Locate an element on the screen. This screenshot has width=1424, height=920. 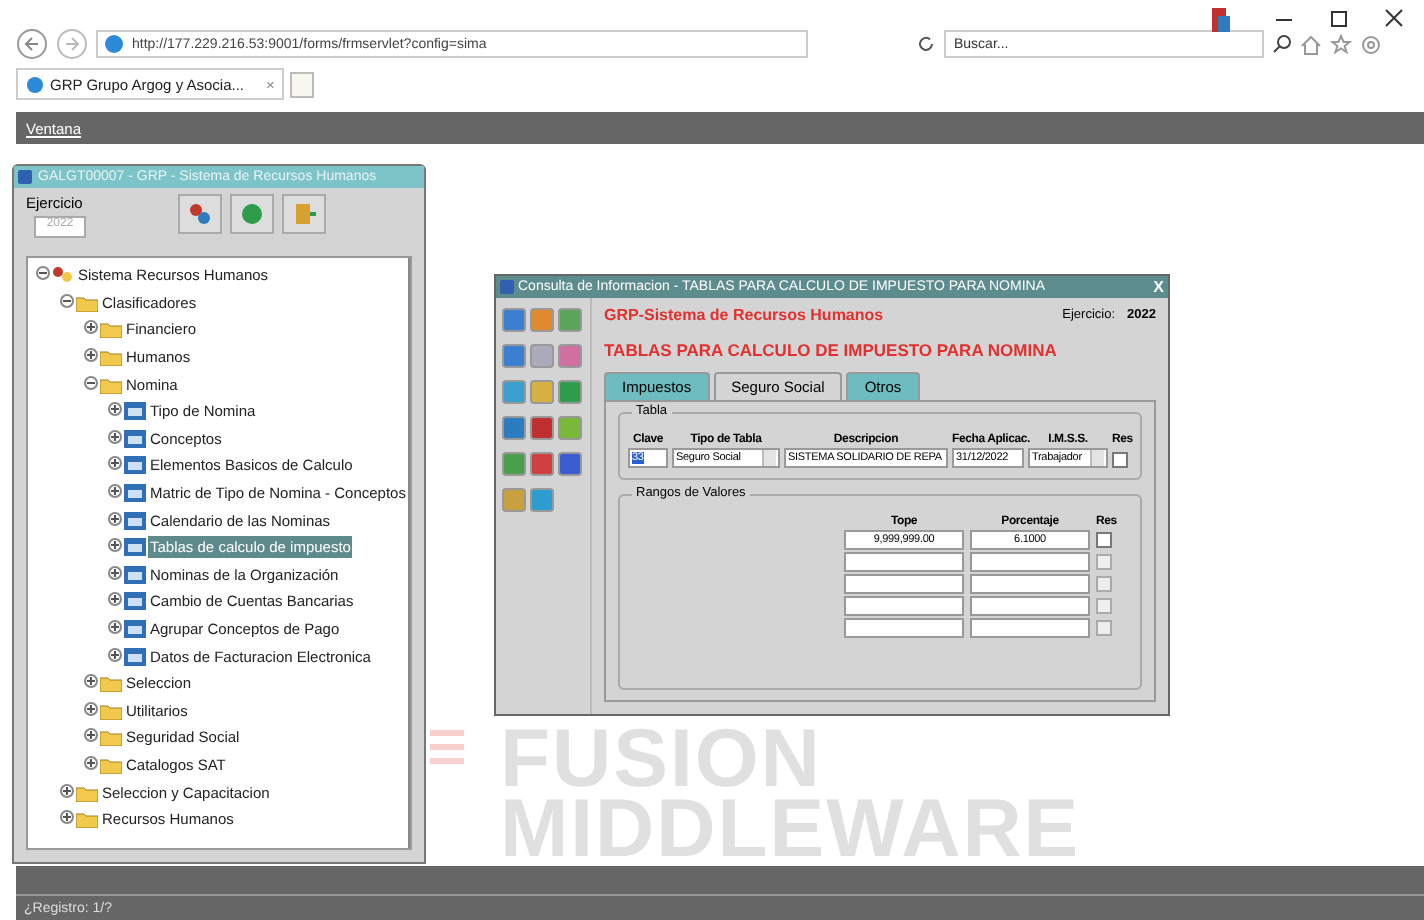
scrollbar is located at coordinates (408, 553).